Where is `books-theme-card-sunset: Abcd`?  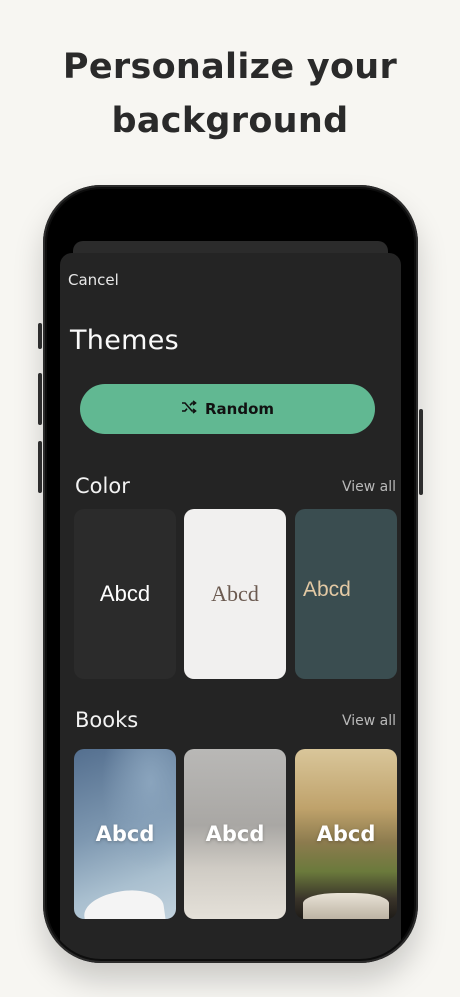
books-theme-card-sunset: Abcd is located at coordinates (346, 834).